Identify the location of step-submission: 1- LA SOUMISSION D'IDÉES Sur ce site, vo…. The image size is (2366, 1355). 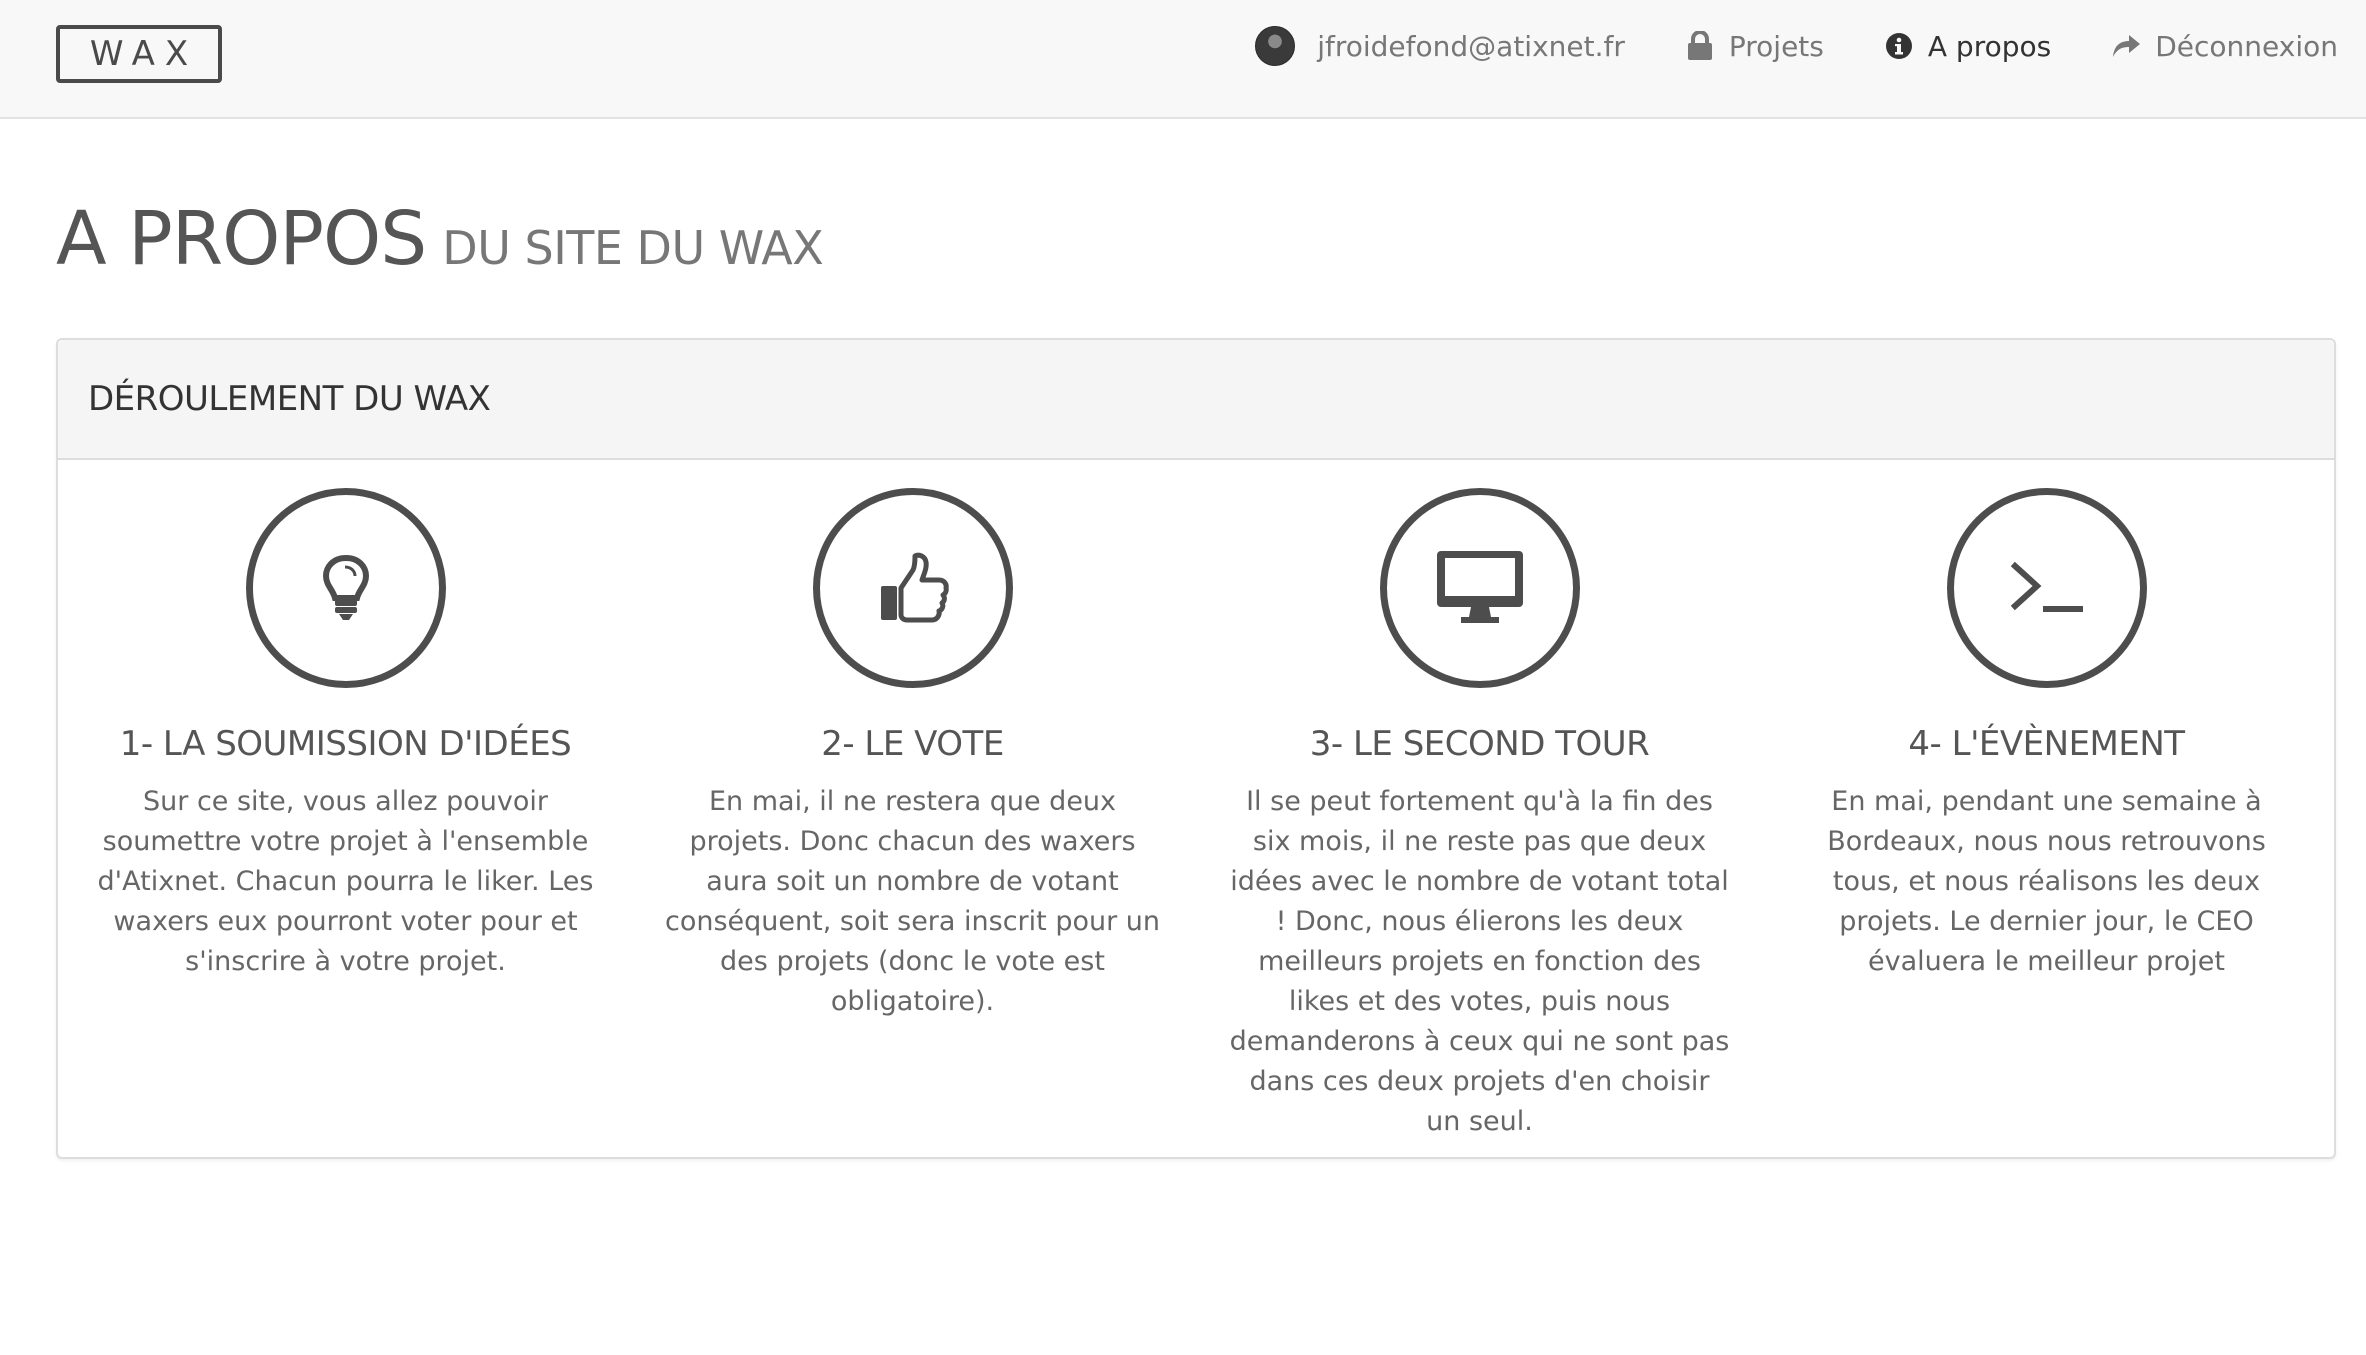
(345, 814).